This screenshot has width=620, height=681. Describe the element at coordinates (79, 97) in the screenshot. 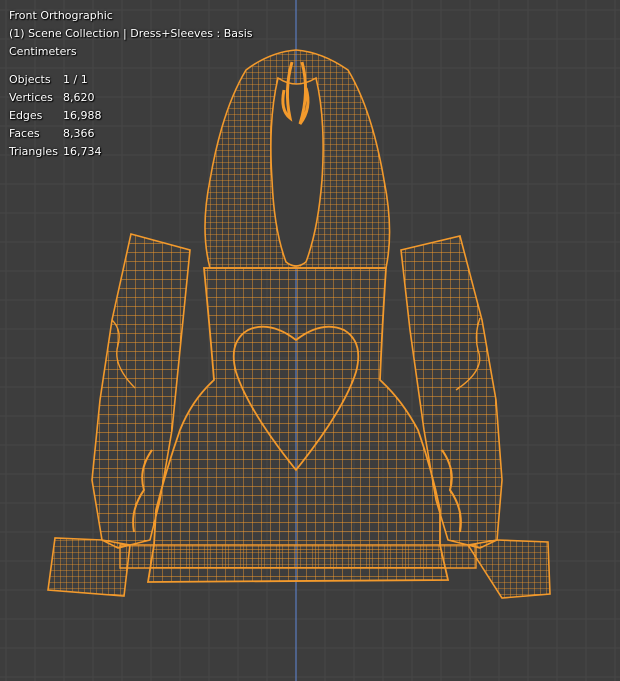

I see `stat-value: 8,620` at that location.